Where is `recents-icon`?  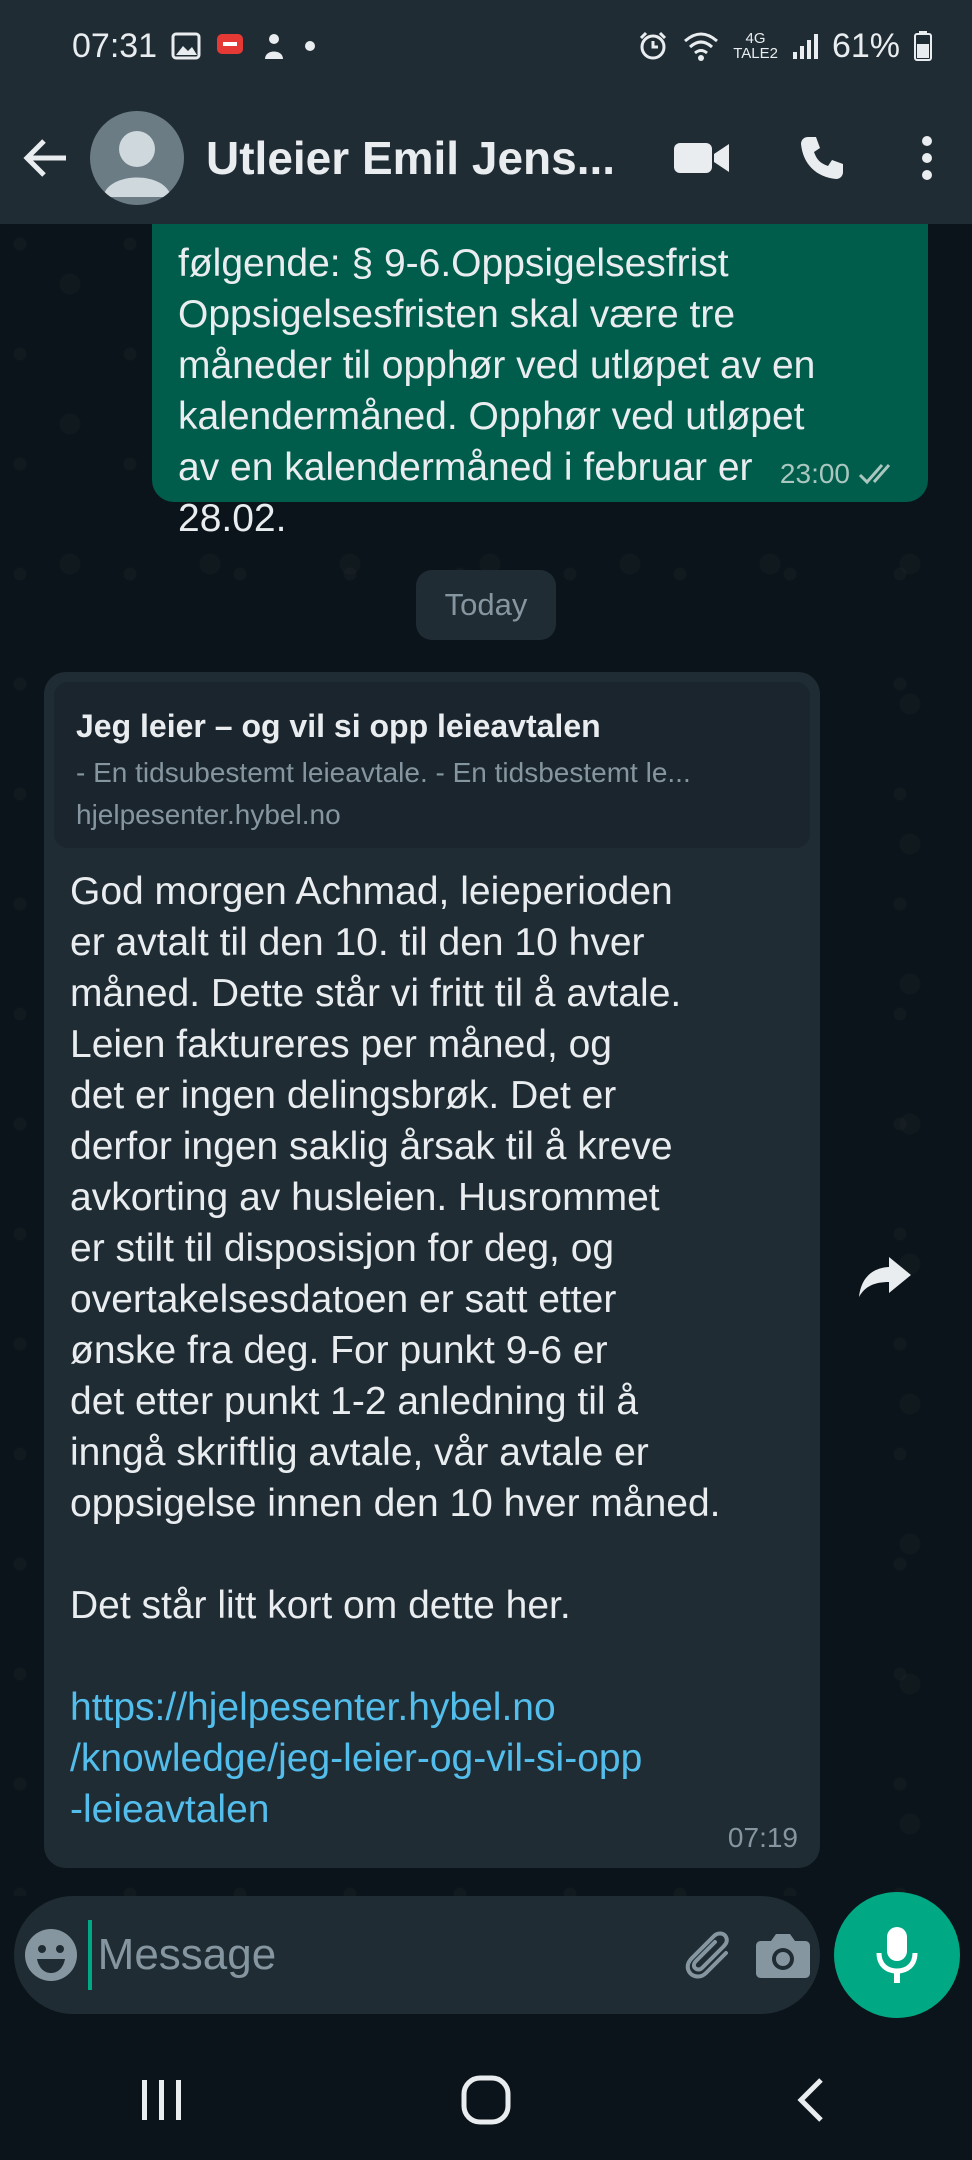
recents-icon is located at coordinates (161, 2100).